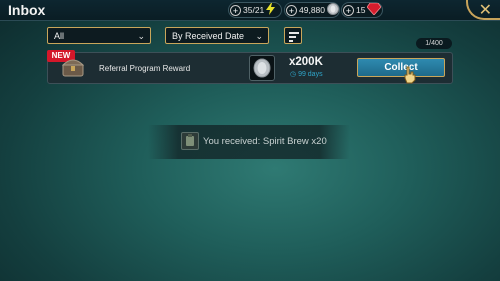 The width and height of the screenshot is (500, 281). I want to click on expiry-value: 99 days, so click(310, 74).